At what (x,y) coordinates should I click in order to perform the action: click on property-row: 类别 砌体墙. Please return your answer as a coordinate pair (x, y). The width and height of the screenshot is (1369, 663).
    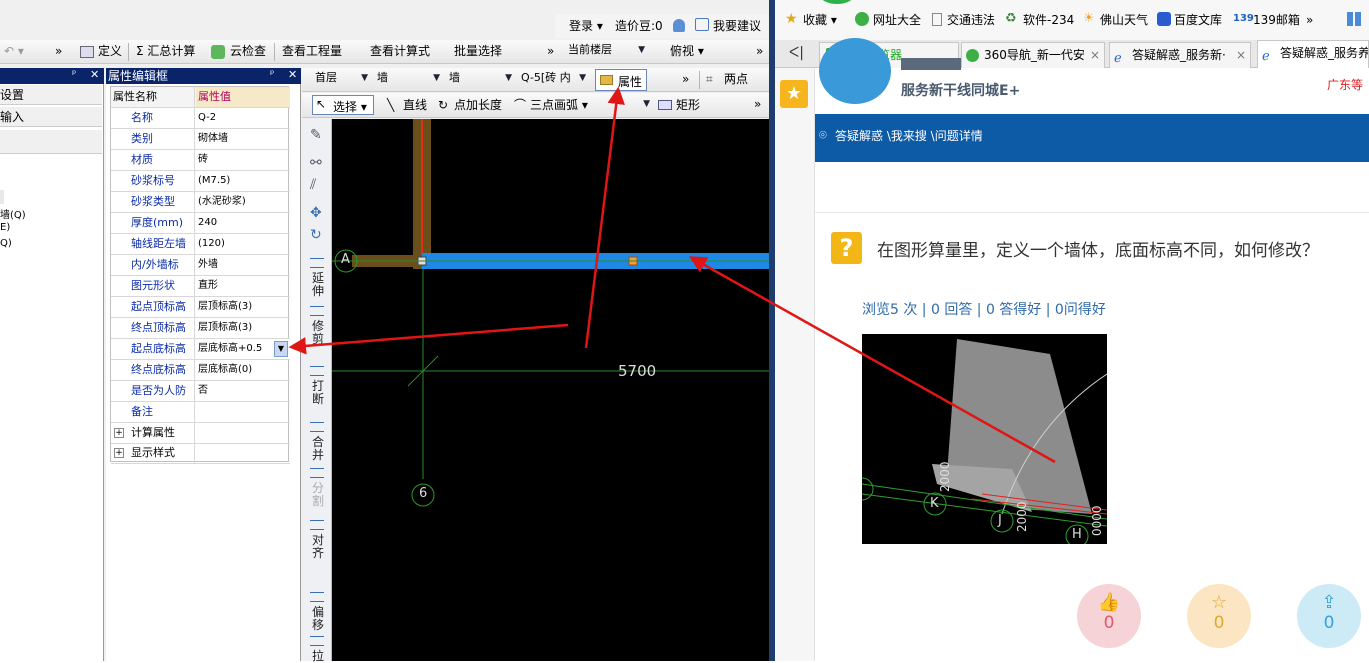
    Looking at the image, I should click on (200, 139).